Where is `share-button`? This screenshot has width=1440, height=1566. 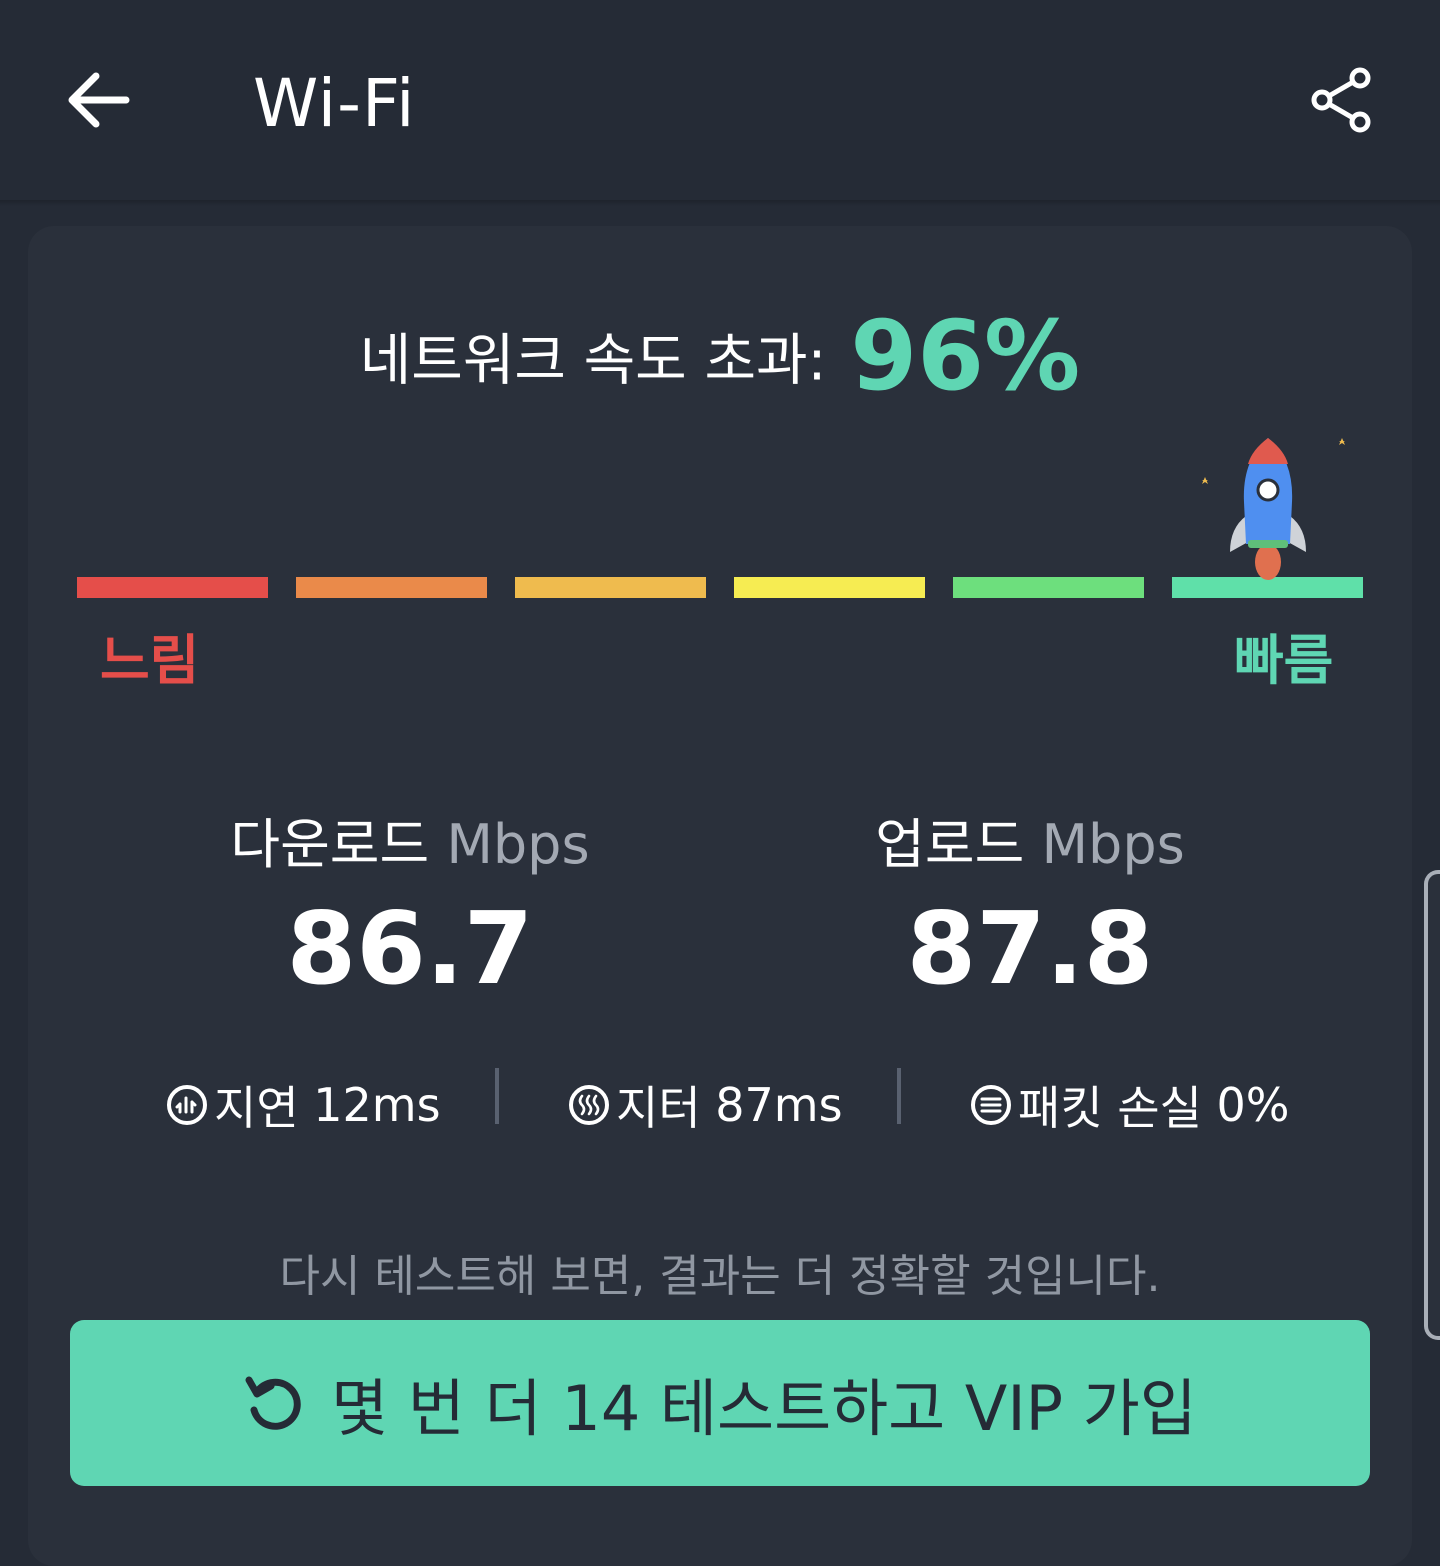 share-button is located at coordinates (1342, 100).